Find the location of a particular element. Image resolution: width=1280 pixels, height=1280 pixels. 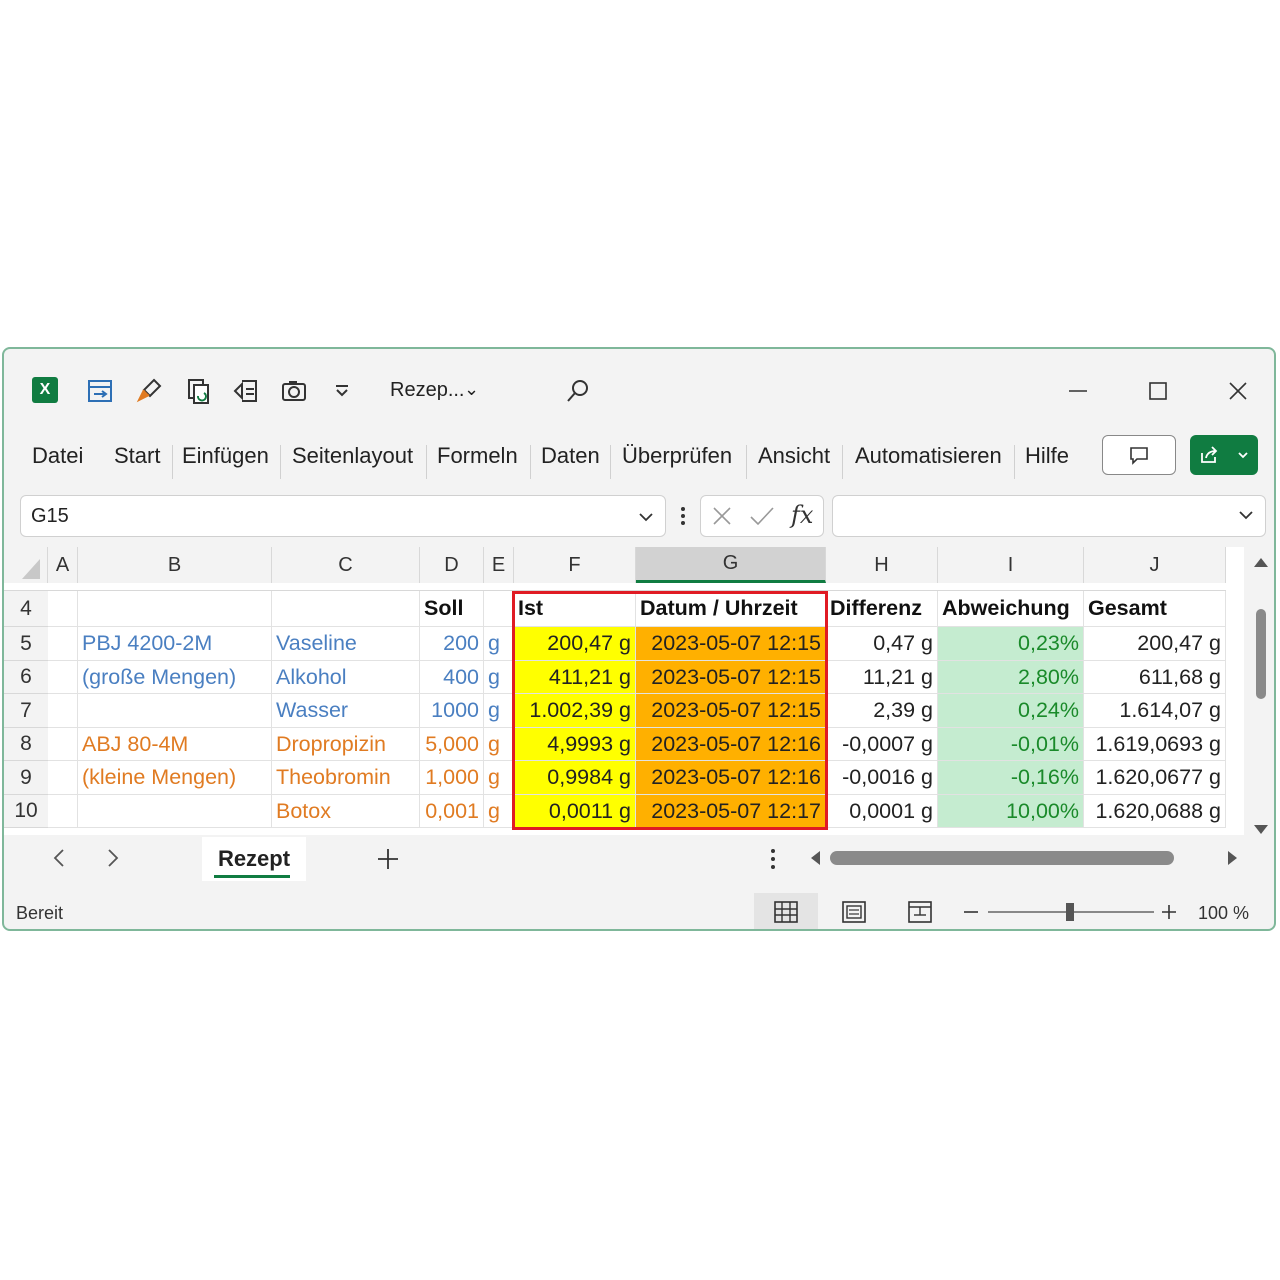

scroll-down-icon is located at coordinates (1261, 830).